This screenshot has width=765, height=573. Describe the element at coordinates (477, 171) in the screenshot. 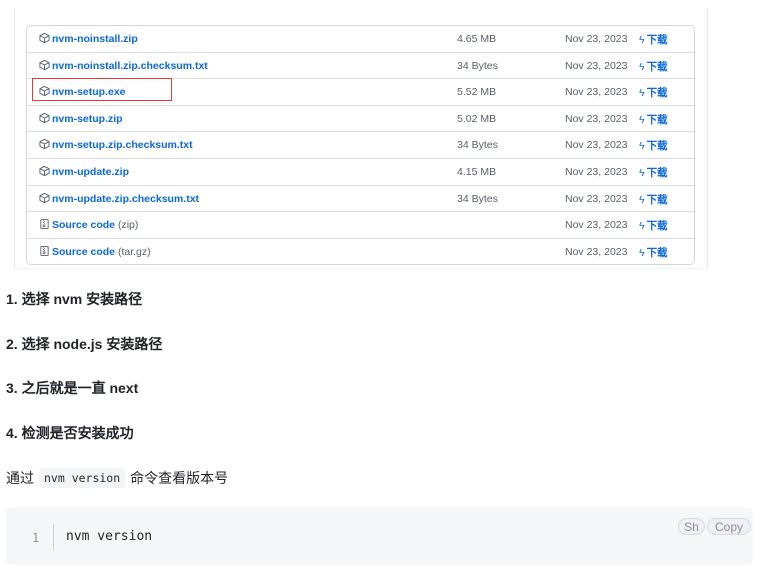

I see `asset-size: 4.15 MB` at that location.